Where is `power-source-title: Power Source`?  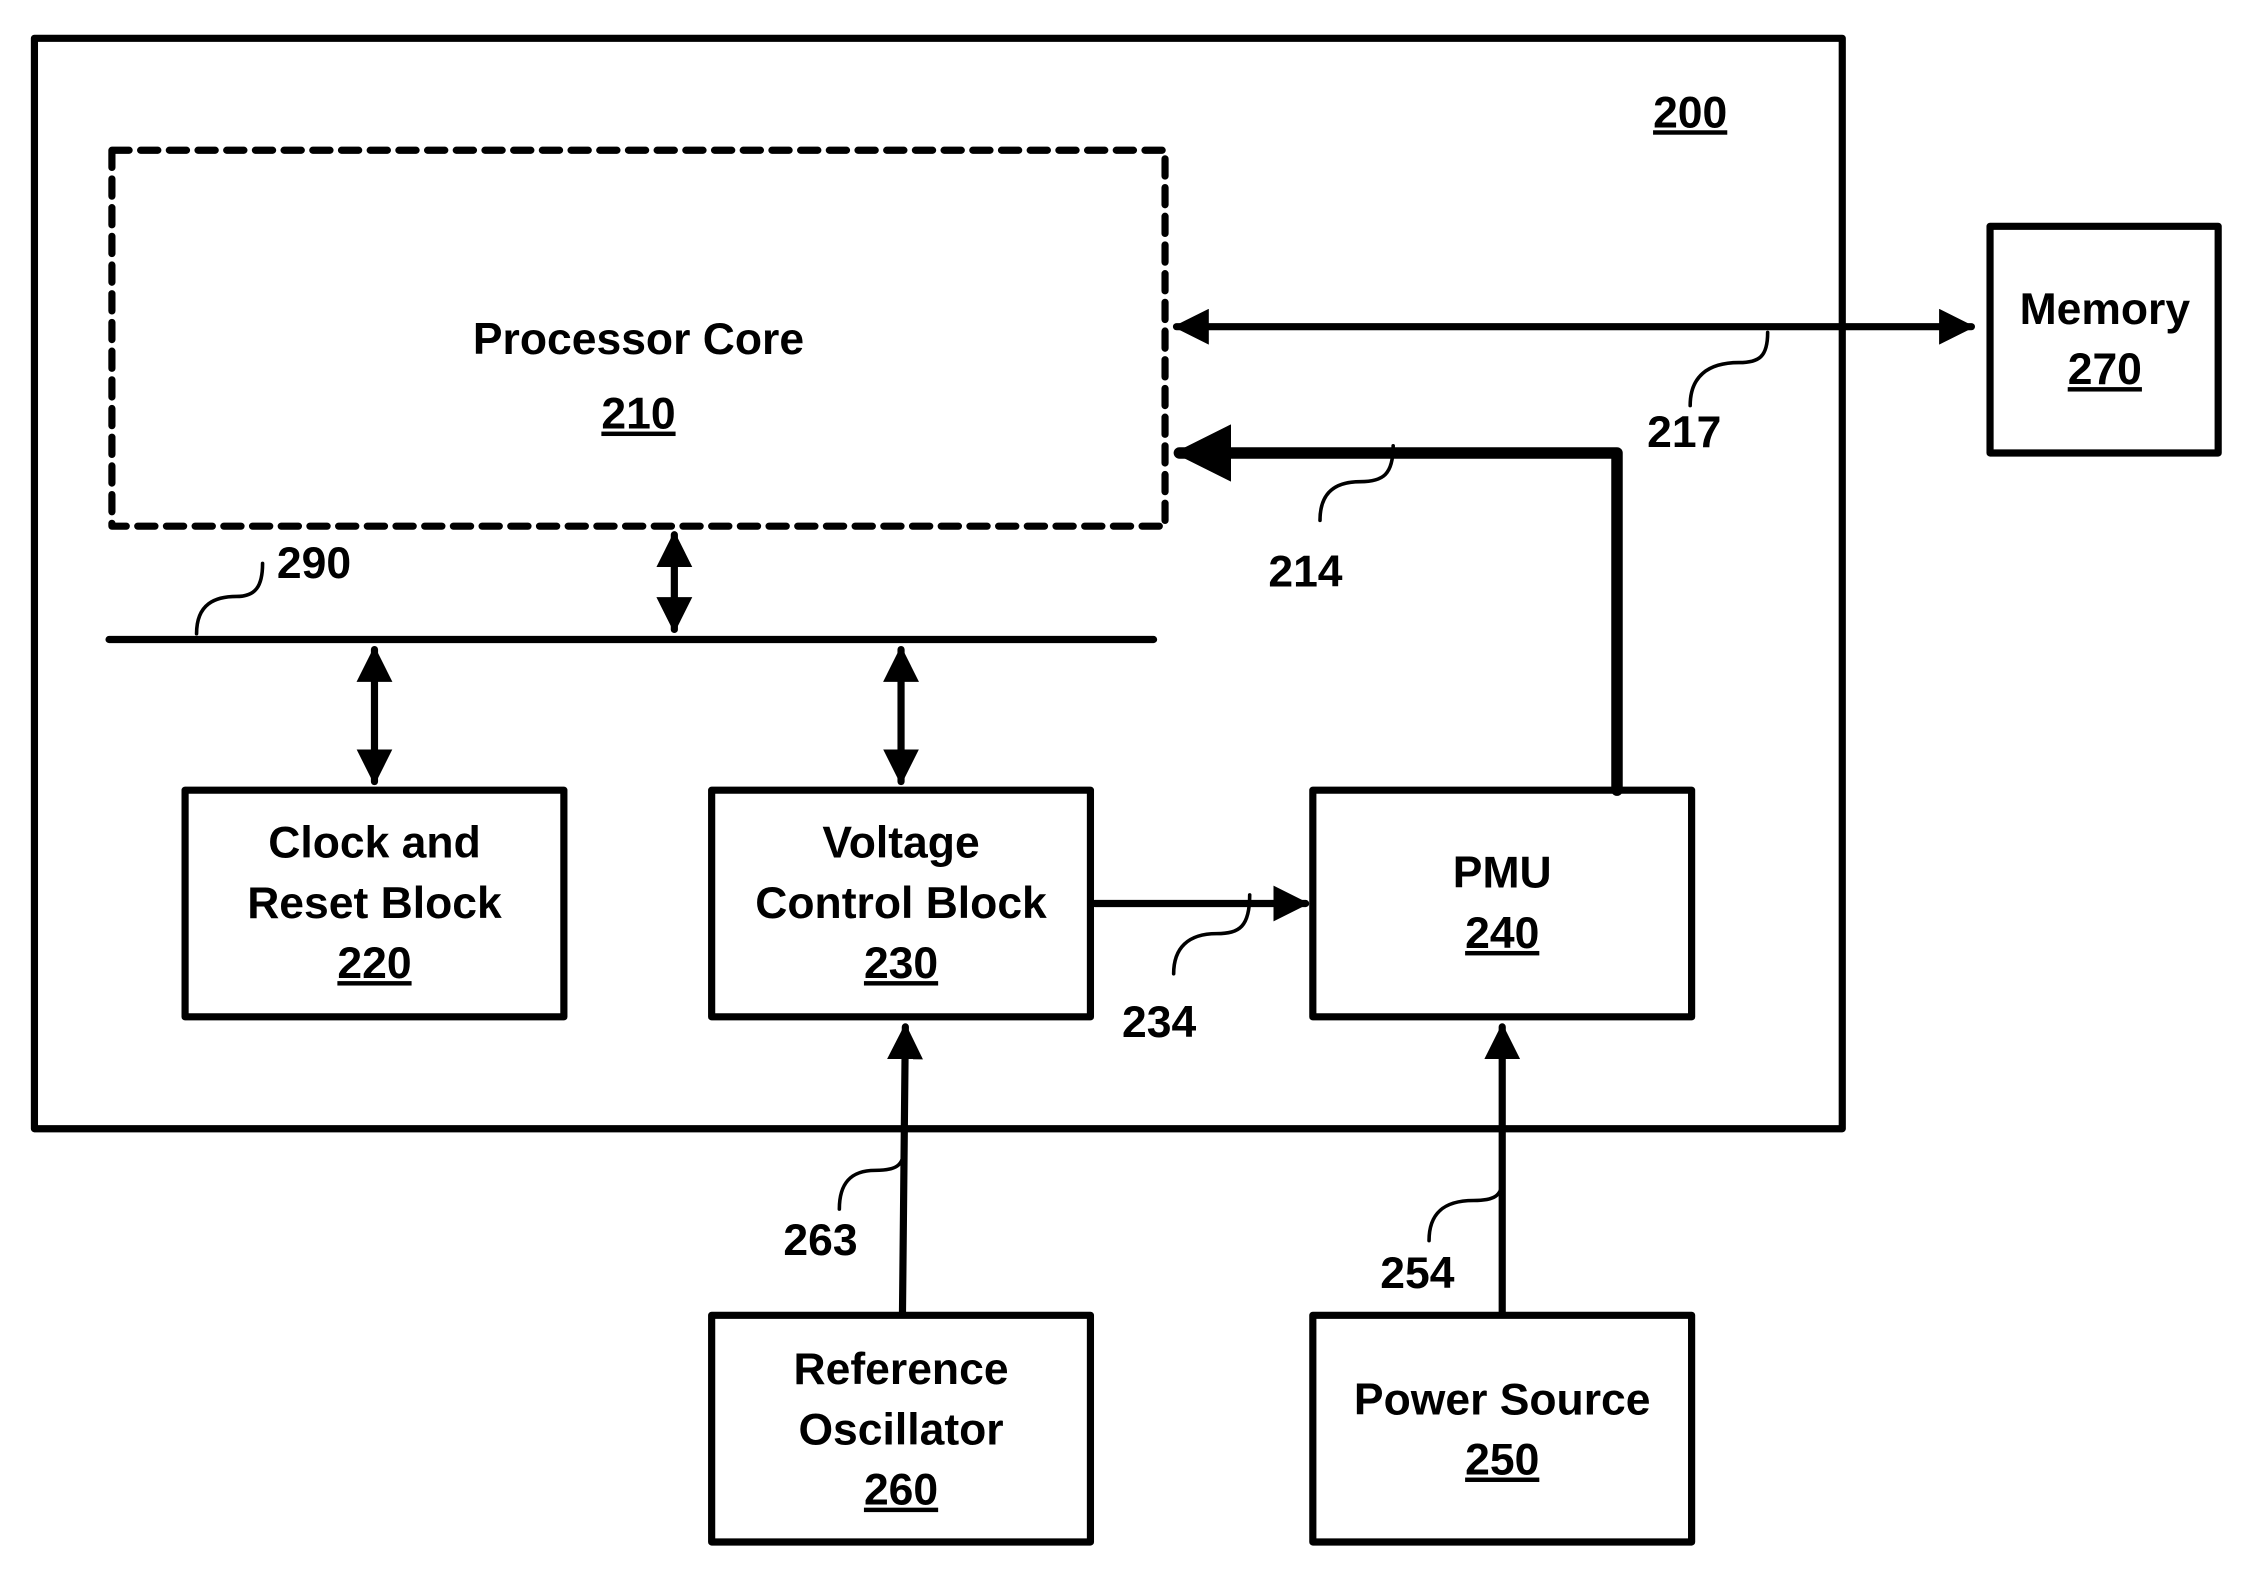
power-source-title: Power Source is located at coordinates (1502, 1399).